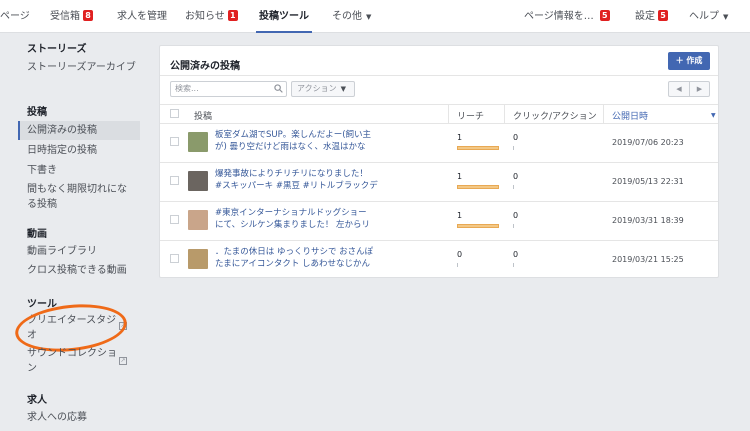 The image size is (750, 431). I want to click on publish-date: 2019/03/21 15:25, so click(648, 259).